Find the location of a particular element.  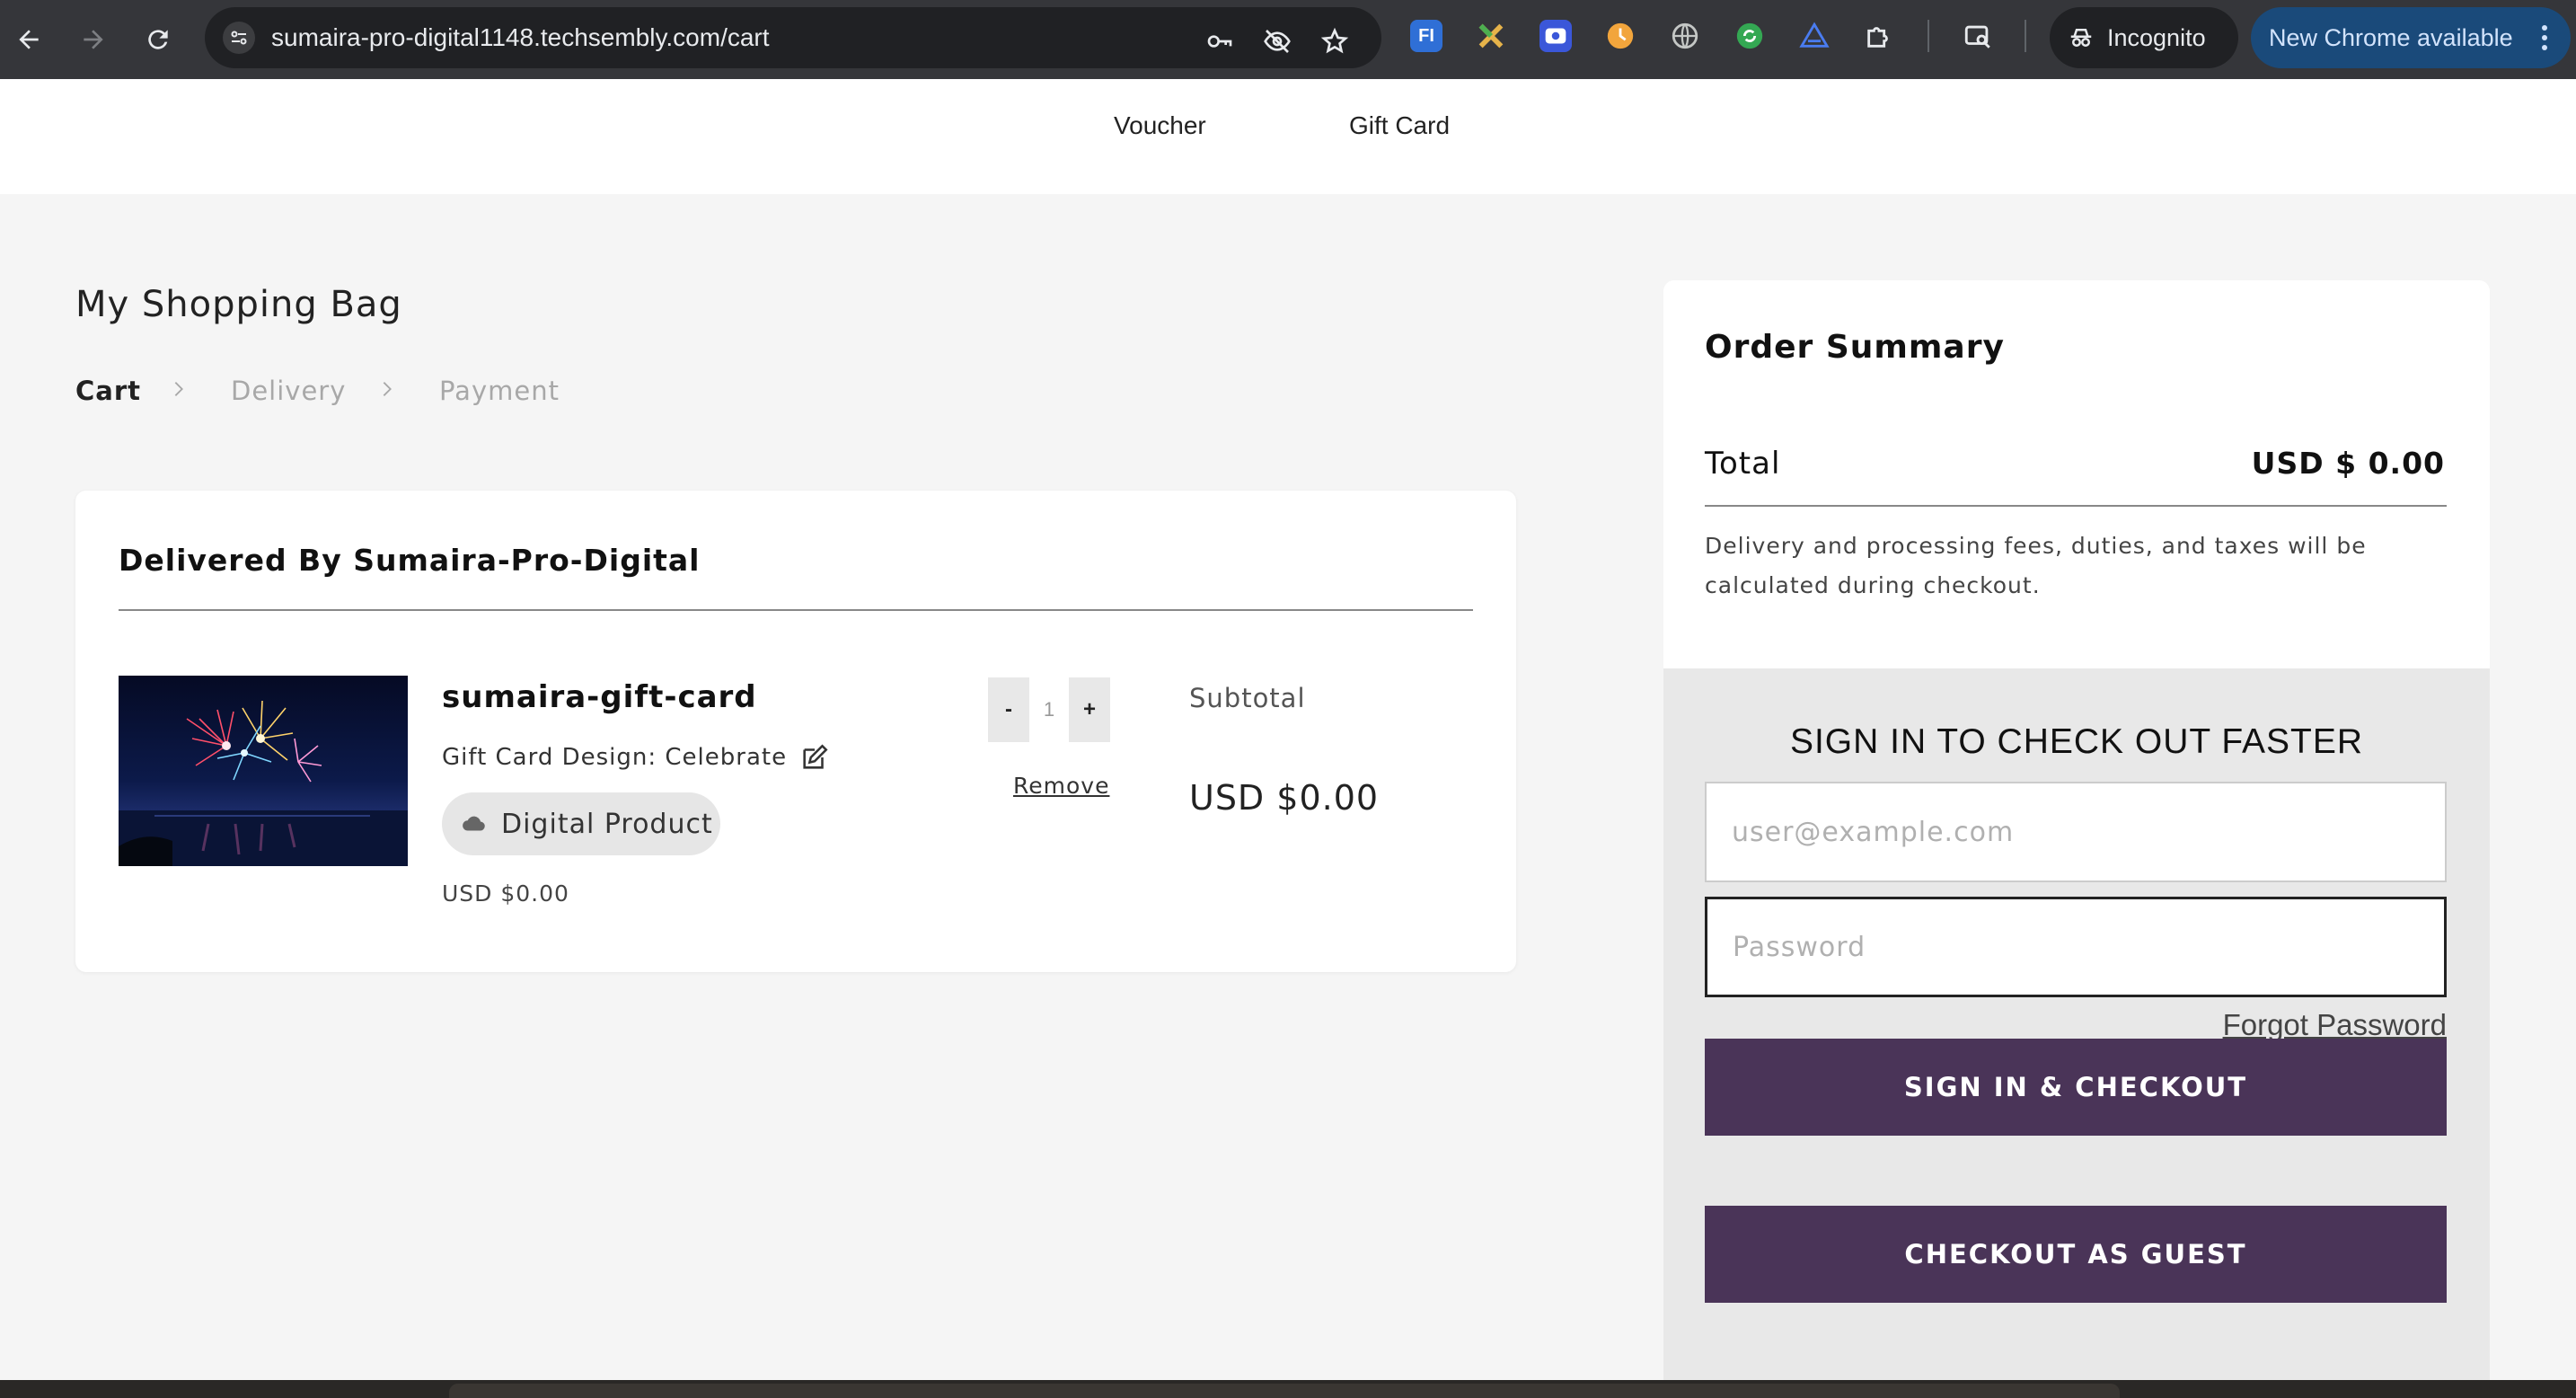

quantity-decrease-button: - is located at coordinates (1008, 710).